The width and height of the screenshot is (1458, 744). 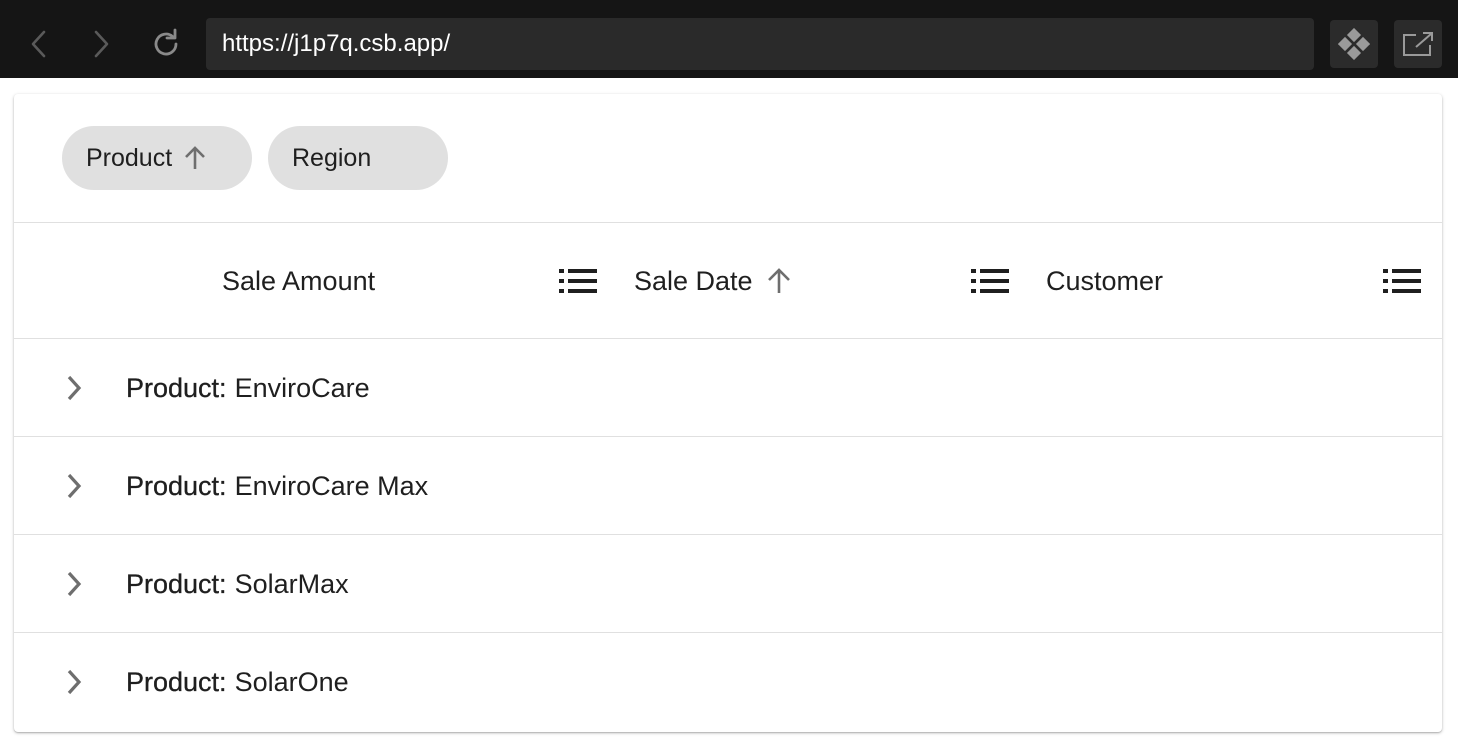 I want to click on forward-button, so click(x=101, y=44).